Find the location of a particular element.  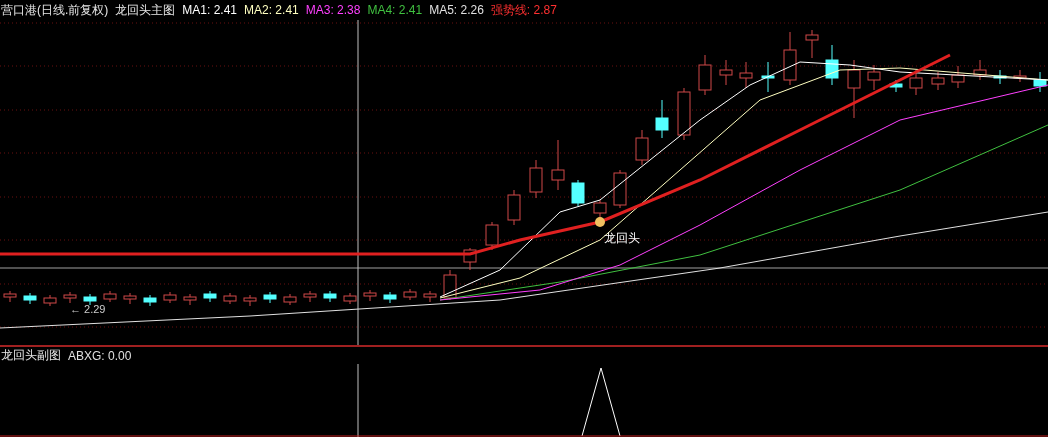

indicator-value: MA1: 2.41 is located at coordinates (210, 10).